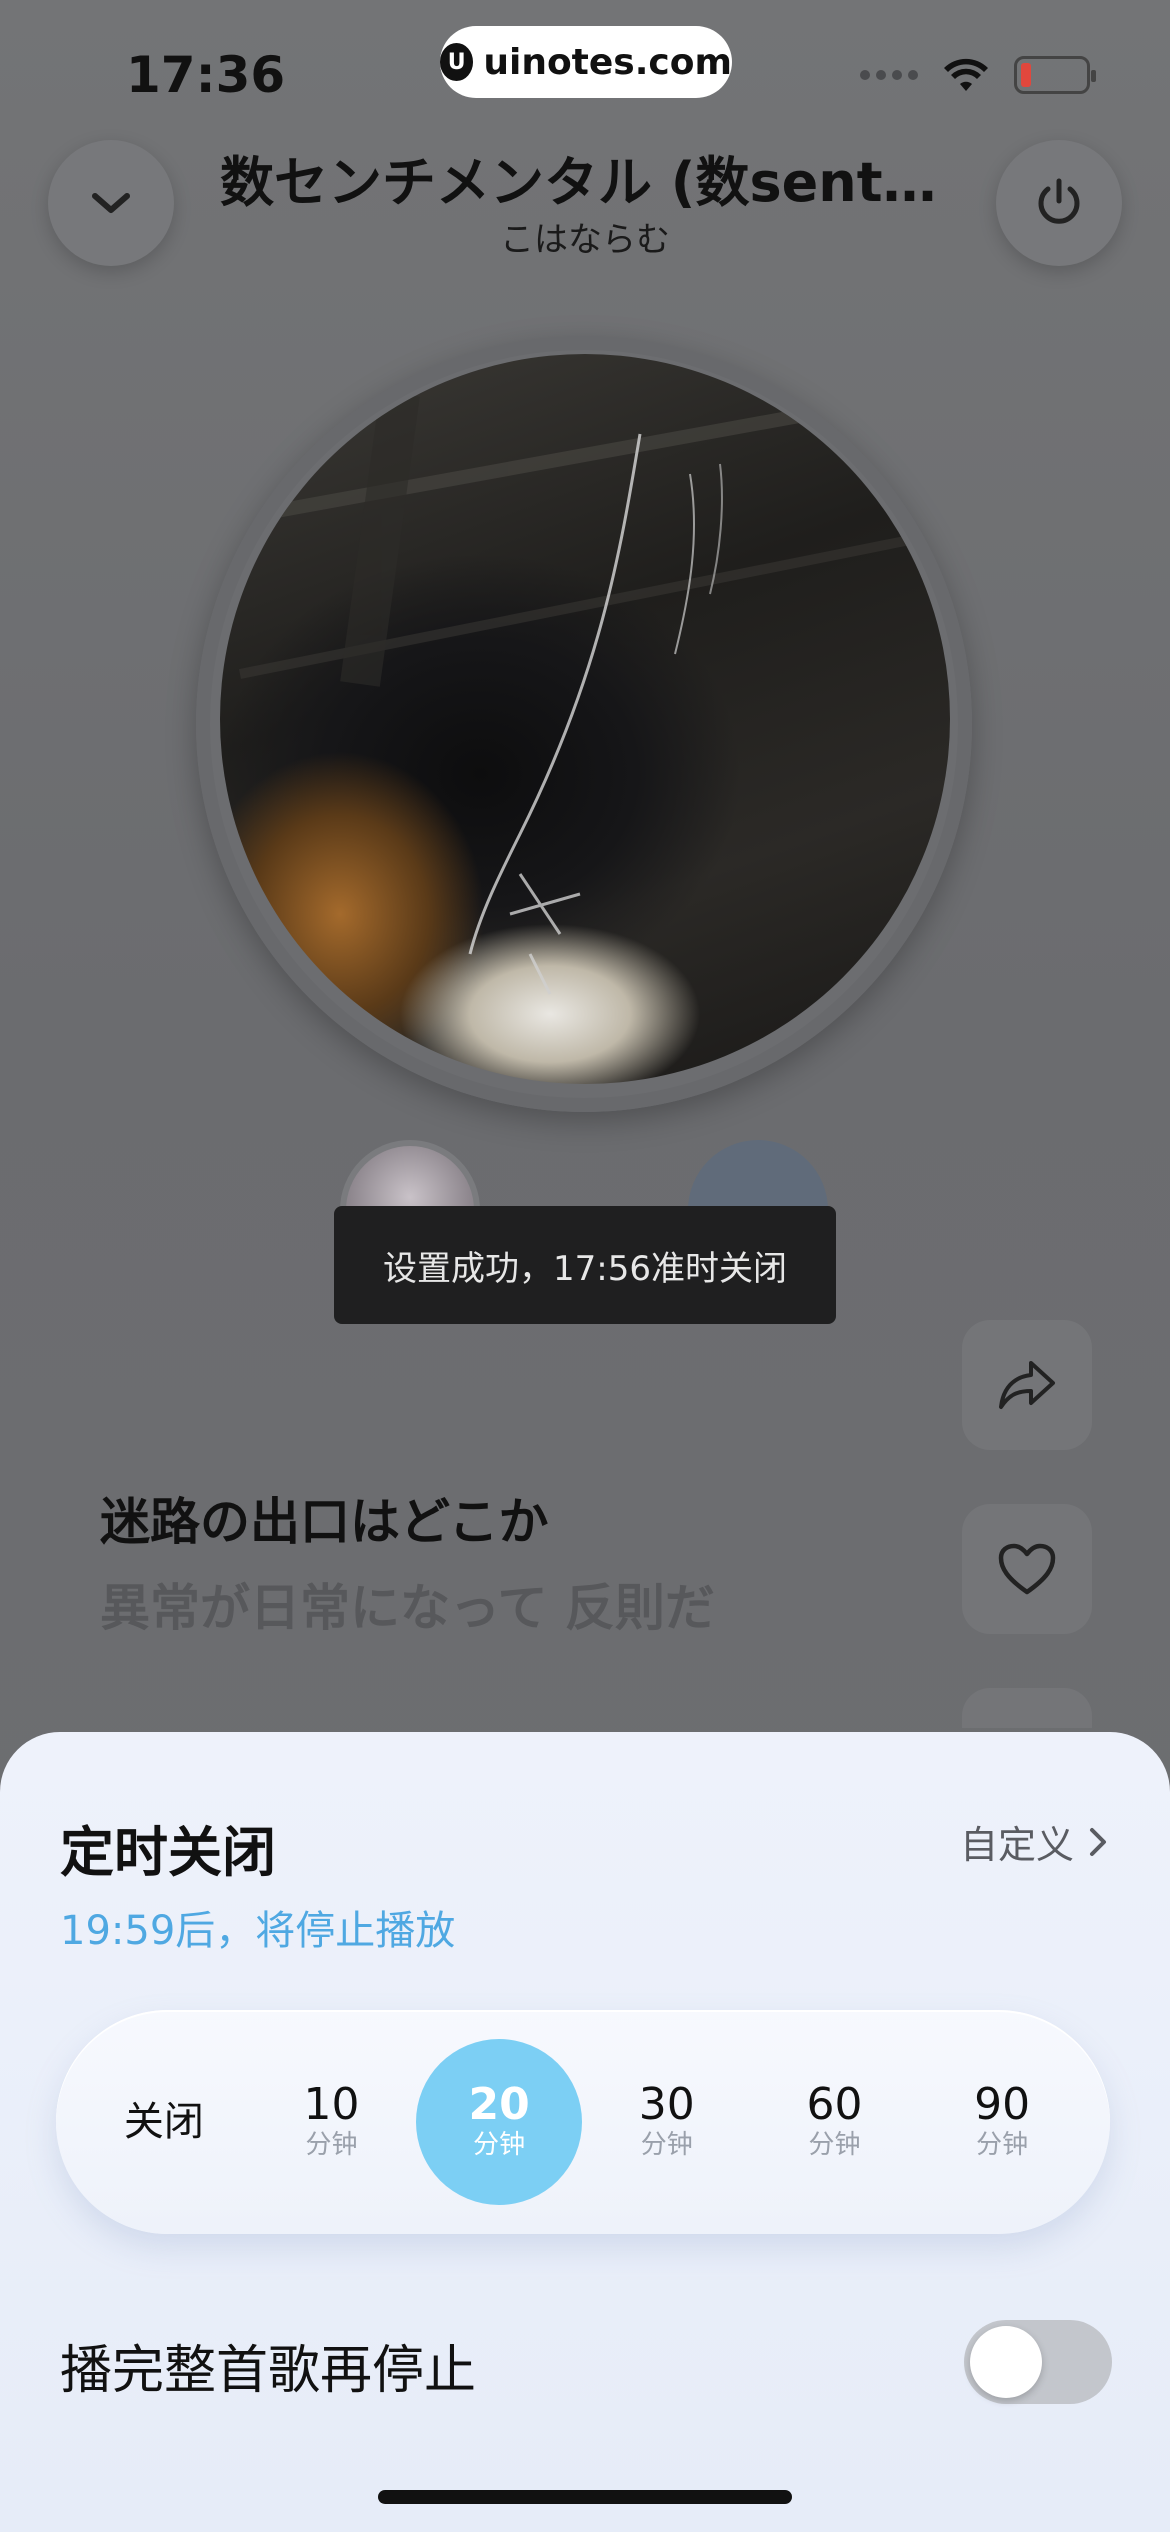 This screenshot has width=1170, height=2532. What do you see at coordinates (1055, 75) in the screenshot?
I see `battery-icon` at bounding box center [1055, 75].